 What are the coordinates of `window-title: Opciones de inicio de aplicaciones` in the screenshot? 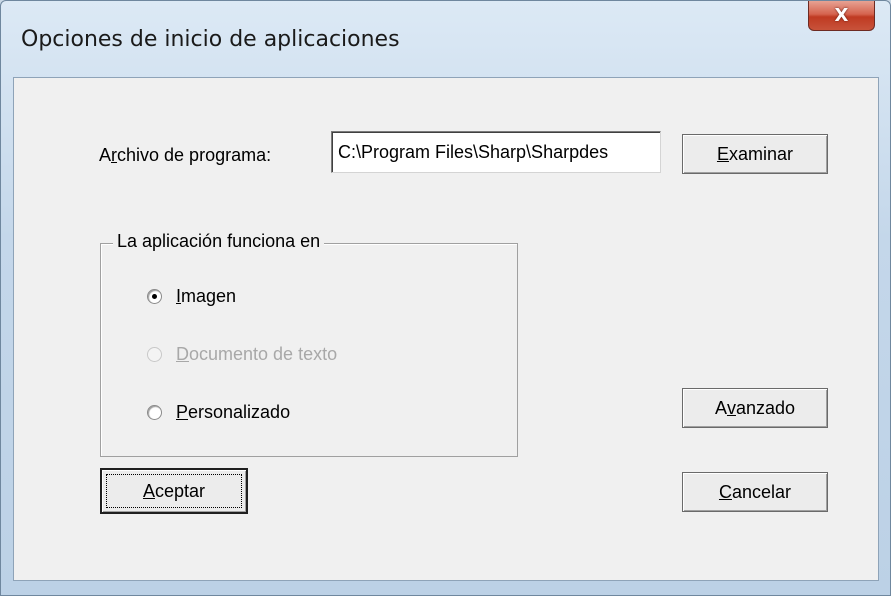 It's located at (210, 39).